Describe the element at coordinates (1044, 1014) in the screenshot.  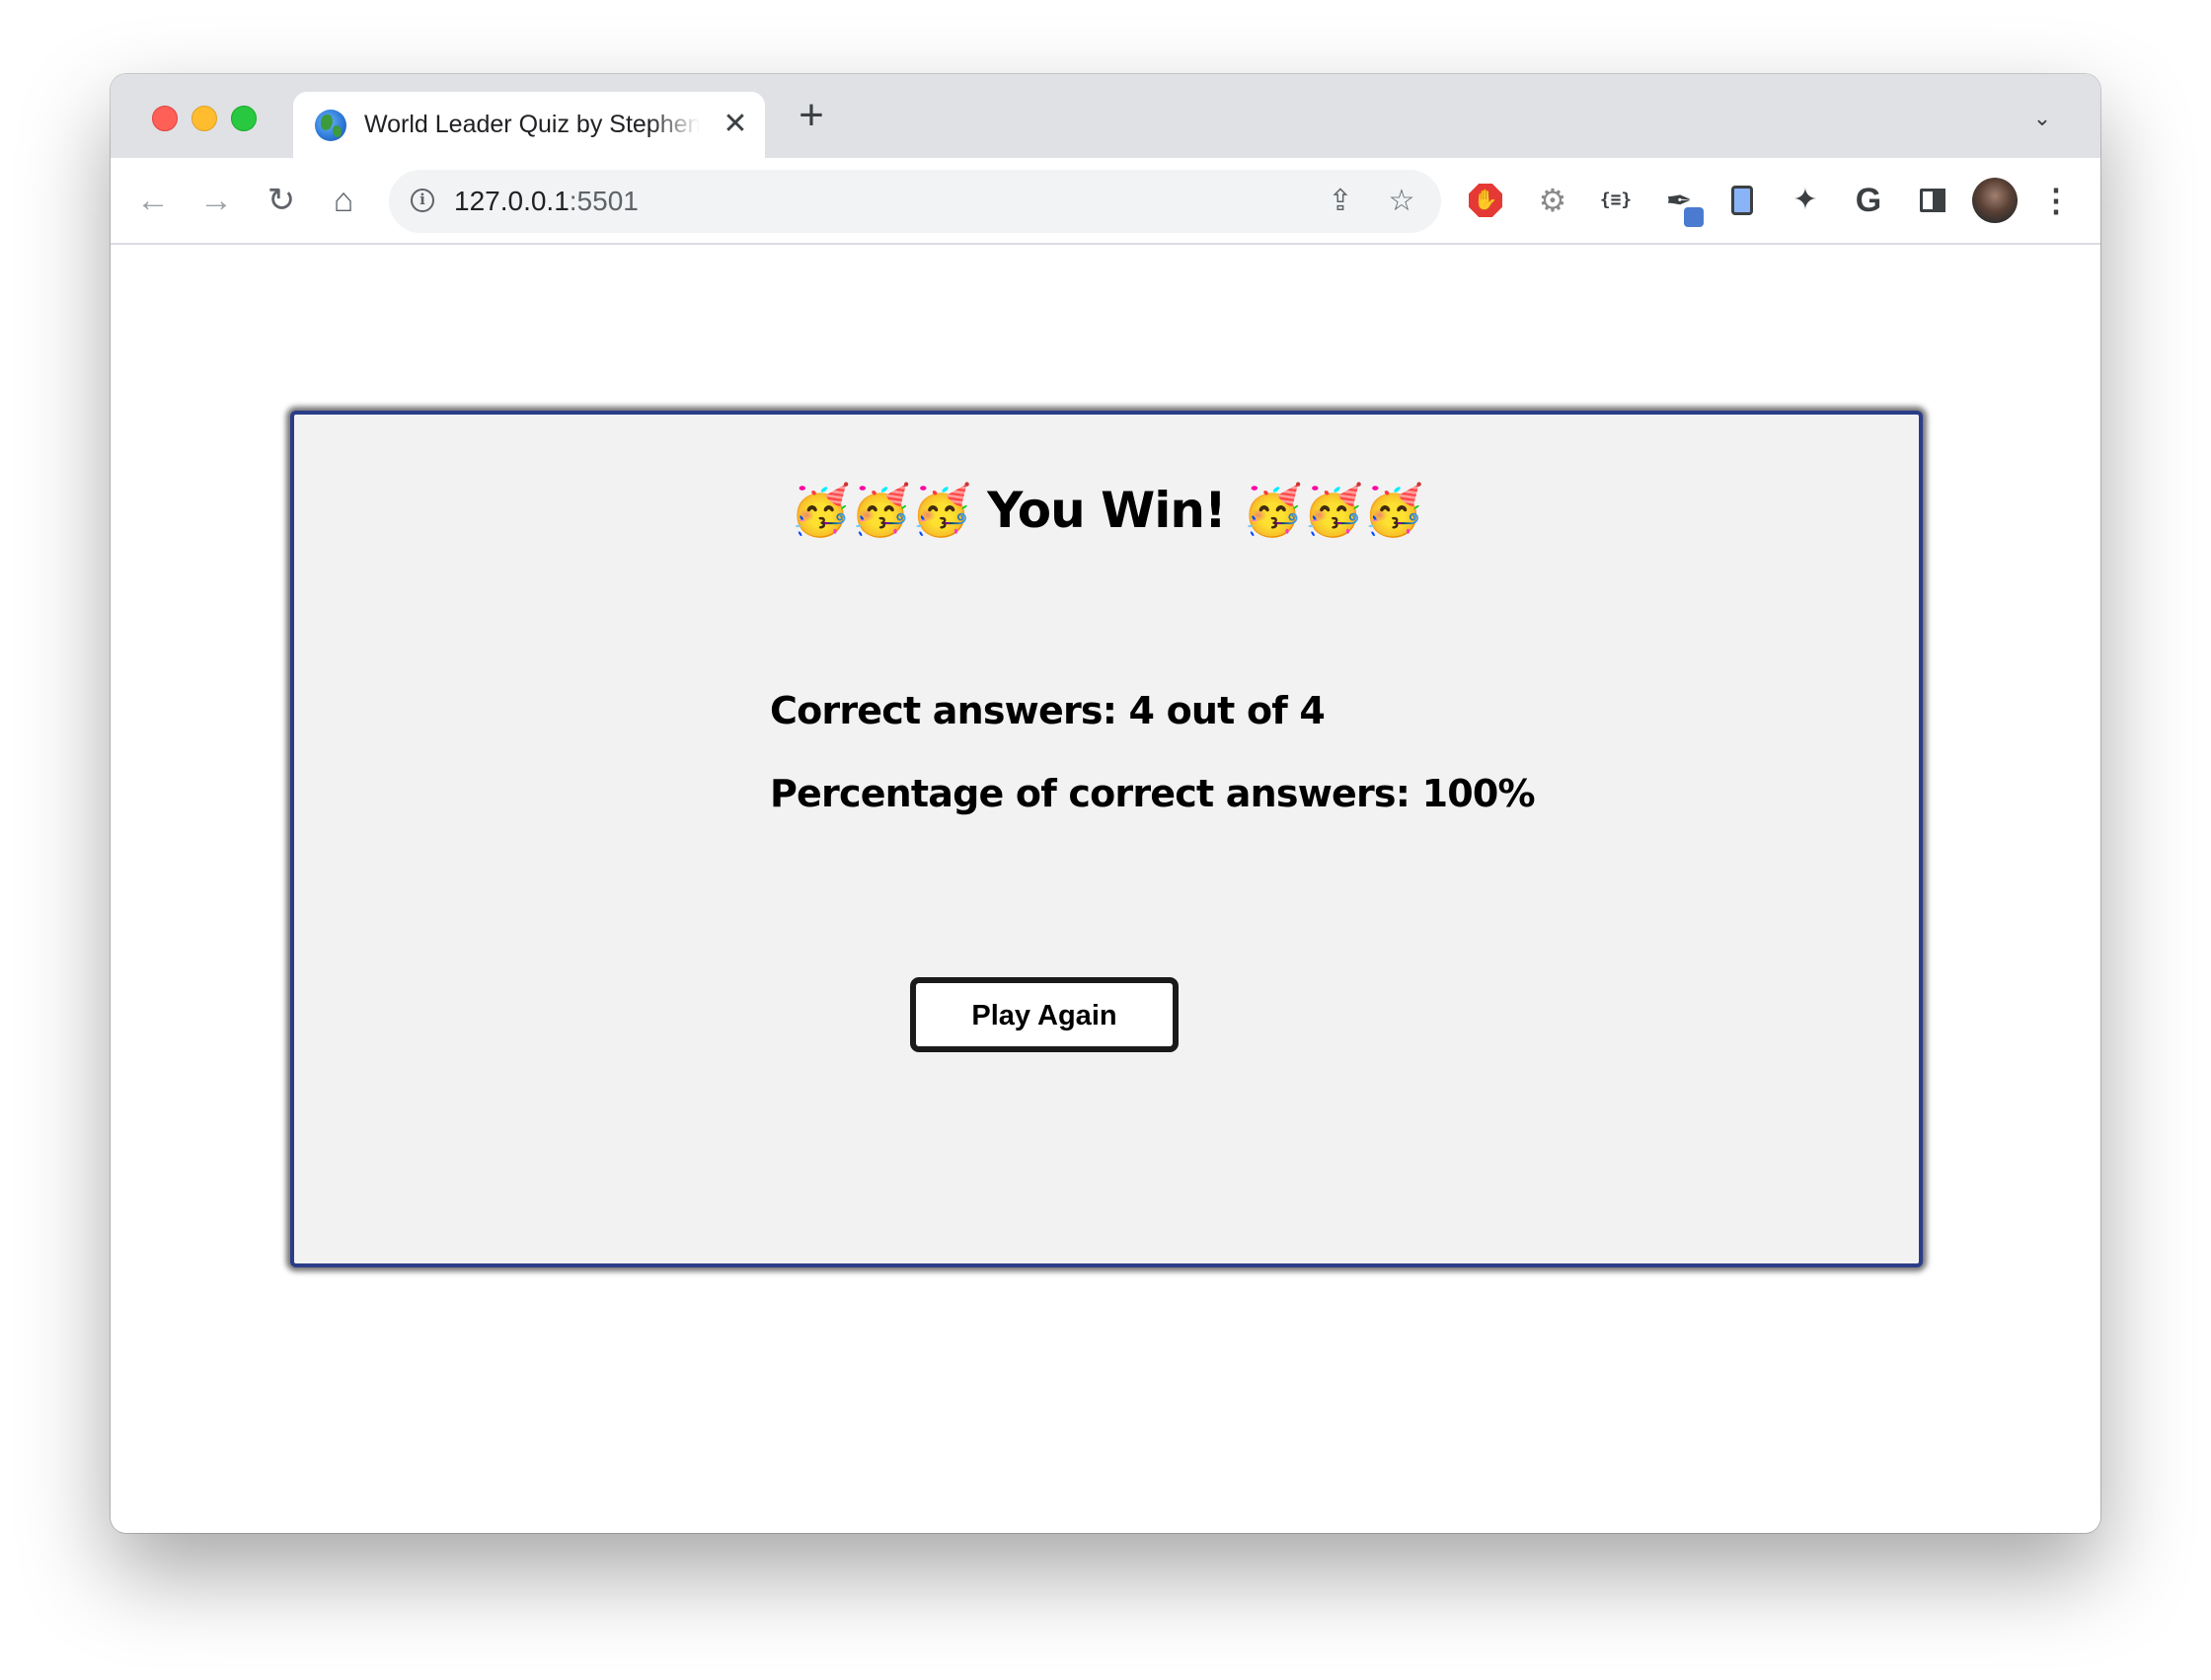
I see `play-again-button: Play Again` at that location.